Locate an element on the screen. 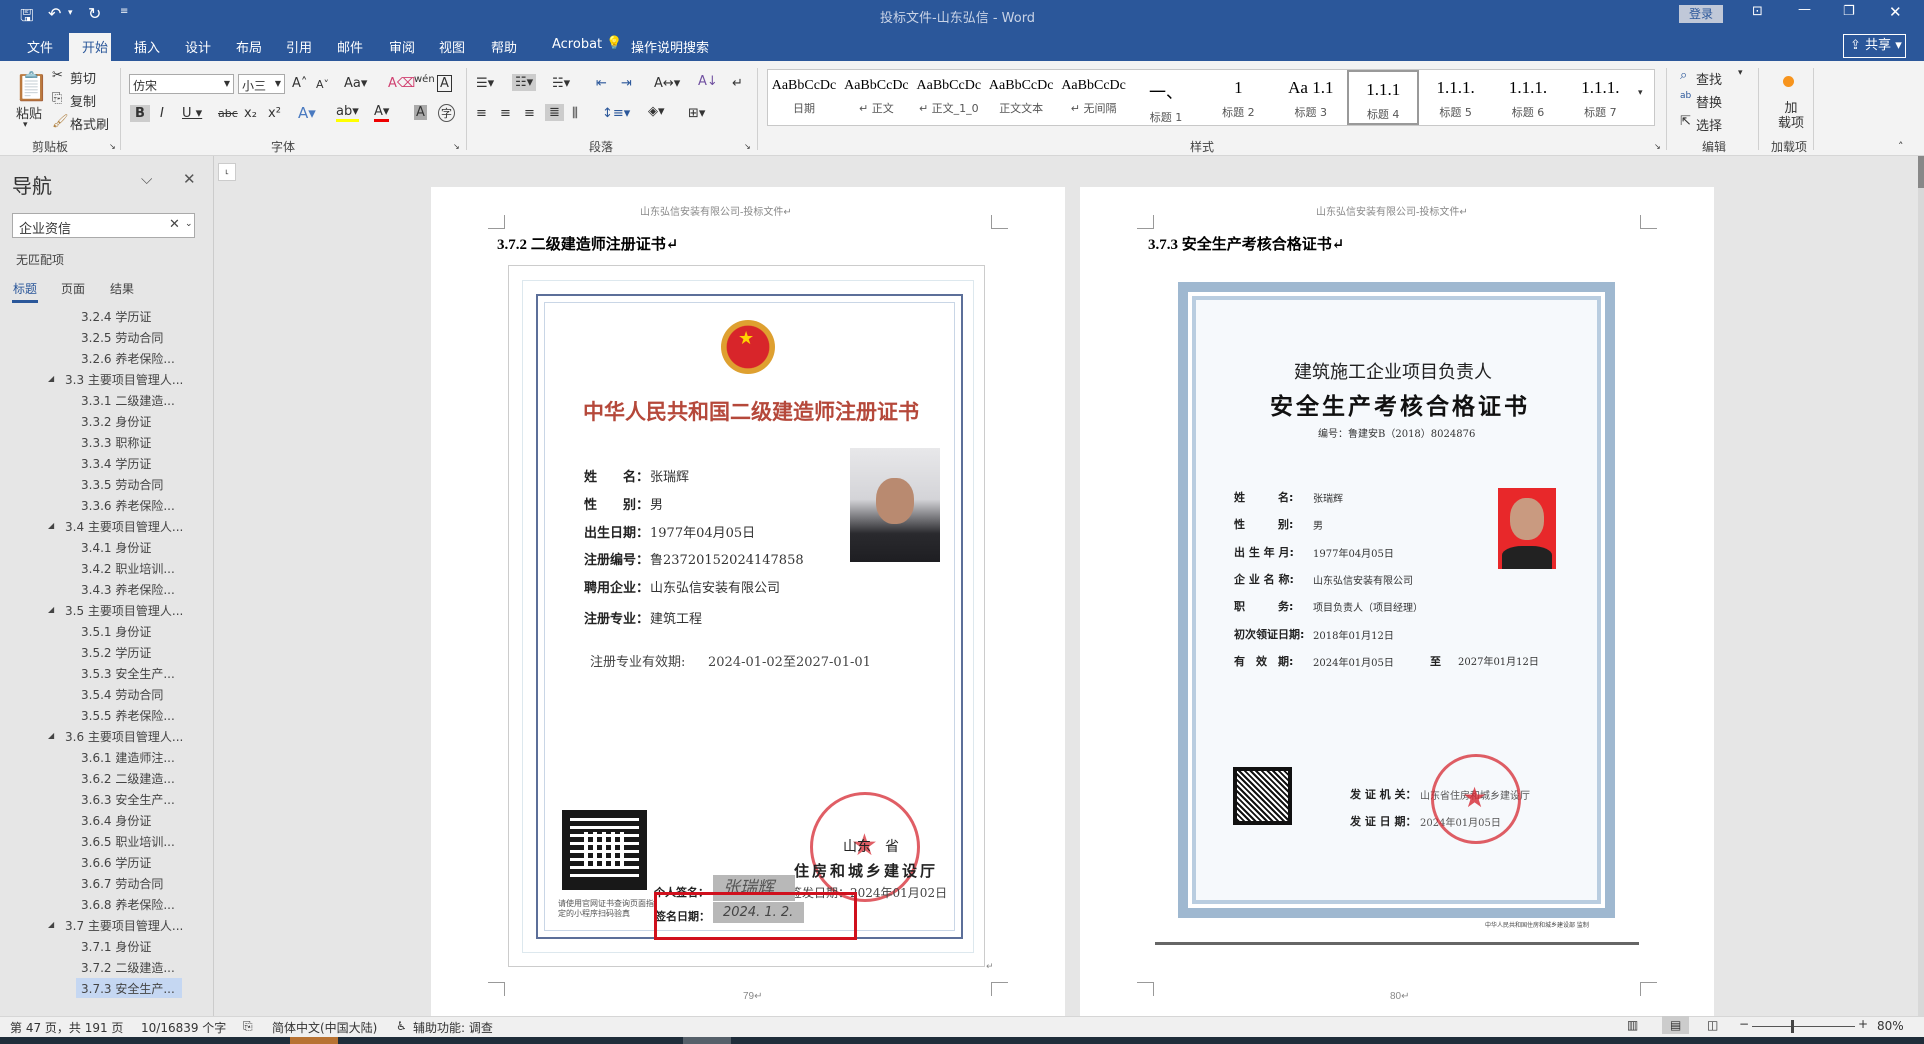 This screenshot has width=1924, height=1044. borders-icon: ⊞▾ is located at coordinates (696, 113).